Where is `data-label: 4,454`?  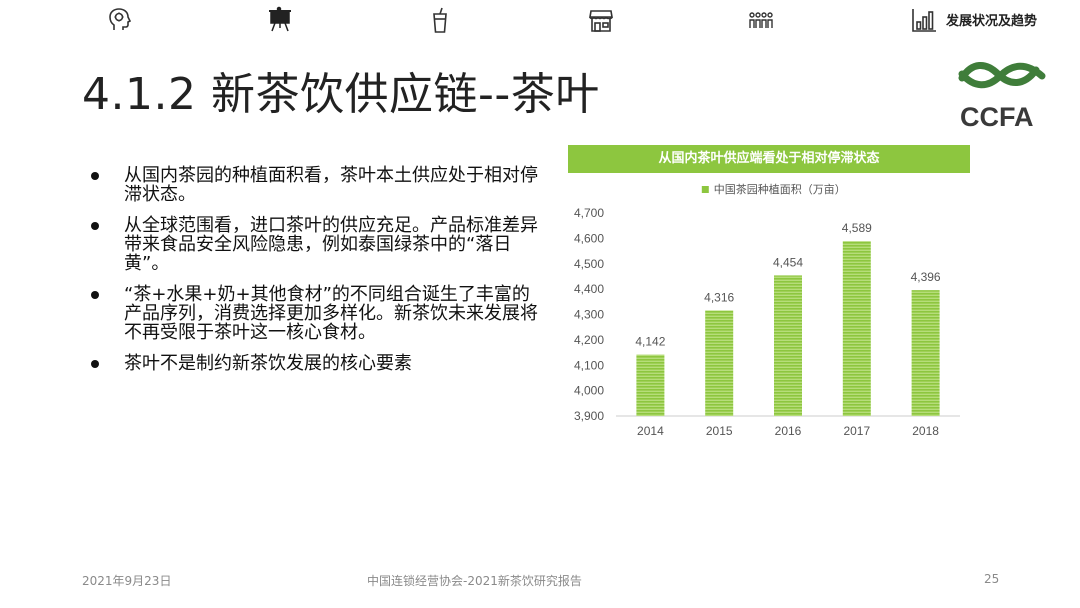
data-label: 4,454 is located at coordinates (788, 262).